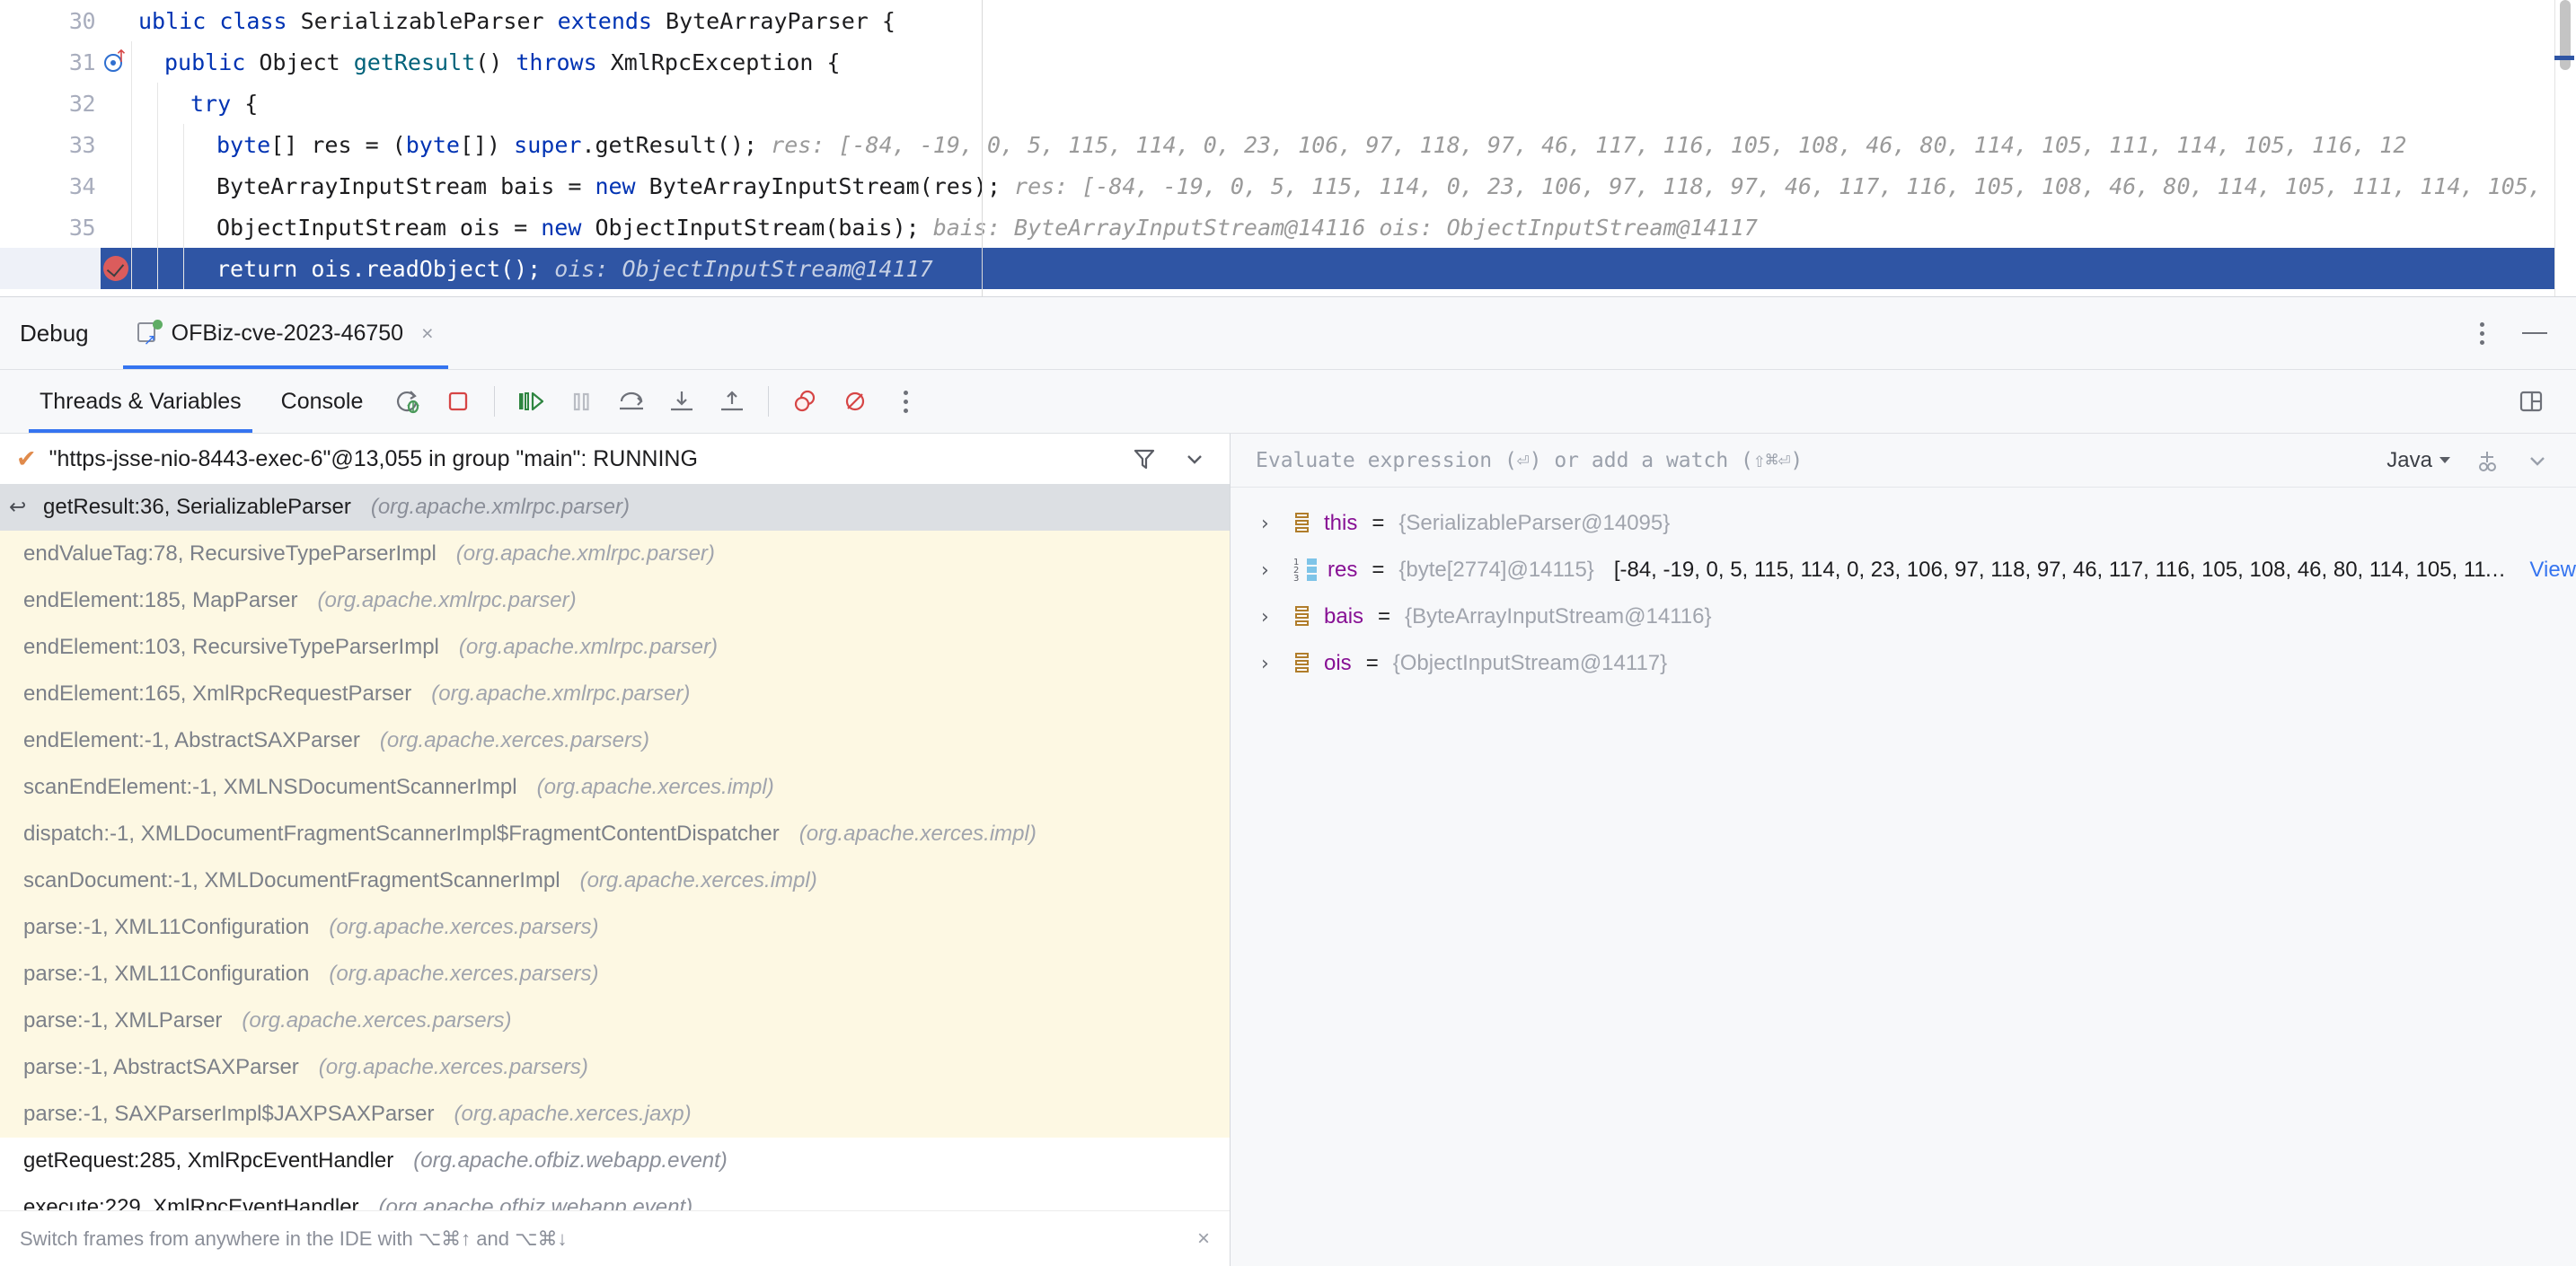 The width and height of the screenshot is (2576, 1266). I want to click on code-token: ByteArrayInputStream(res);, so click(824, 185).